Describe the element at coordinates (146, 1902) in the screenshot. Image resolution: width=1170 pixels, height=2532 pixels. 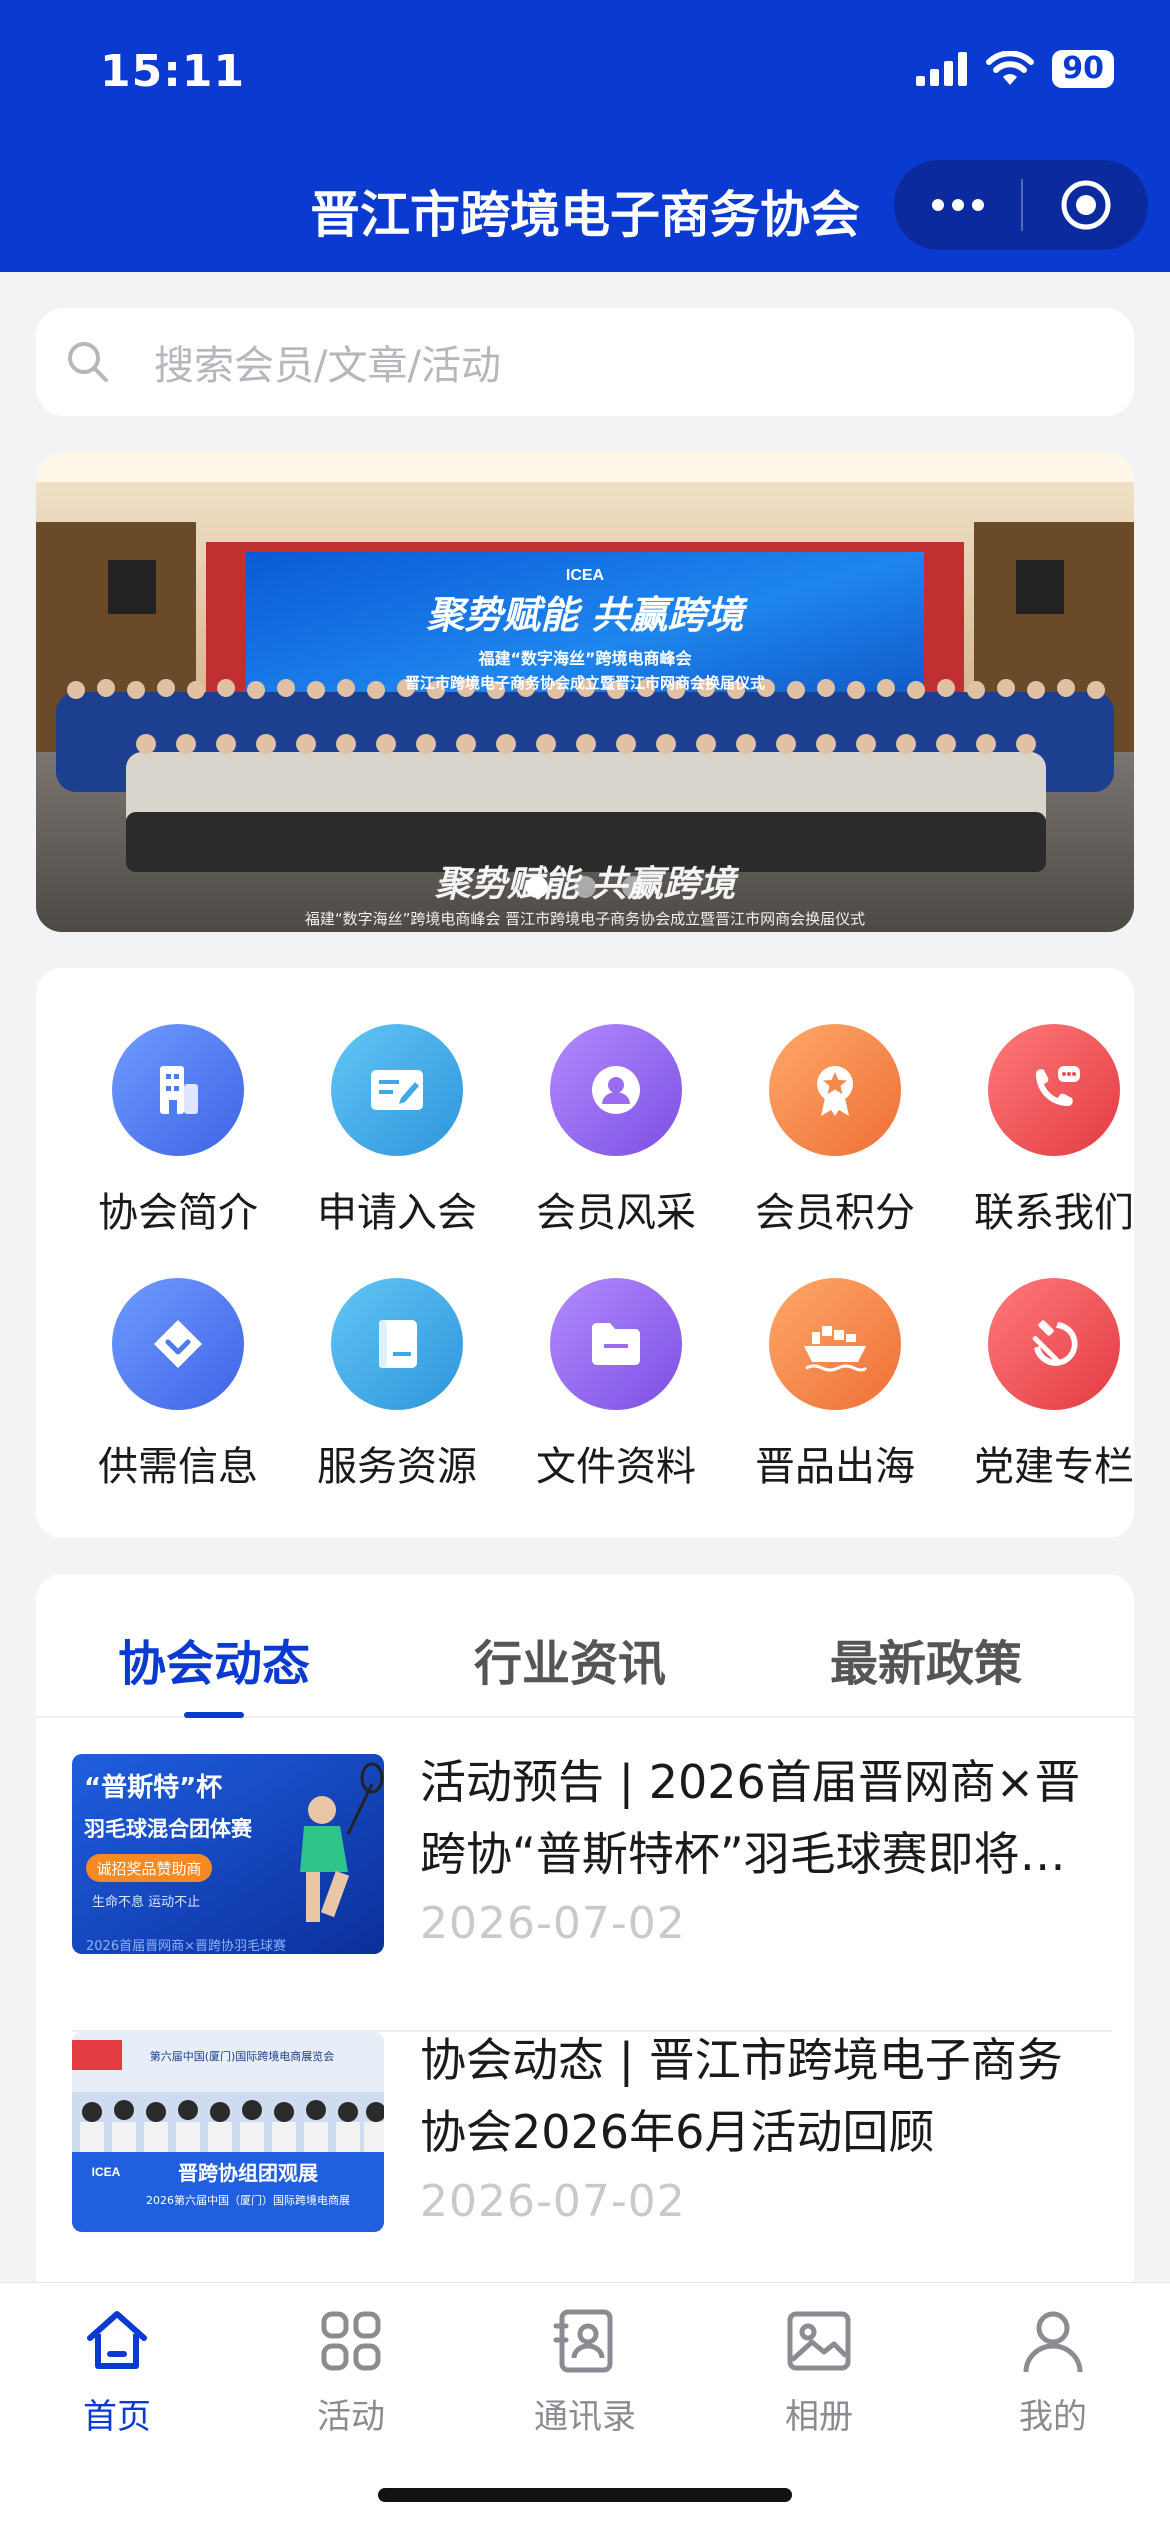
I see `thumb-tagline: 生命不息 运动不止` at that location.